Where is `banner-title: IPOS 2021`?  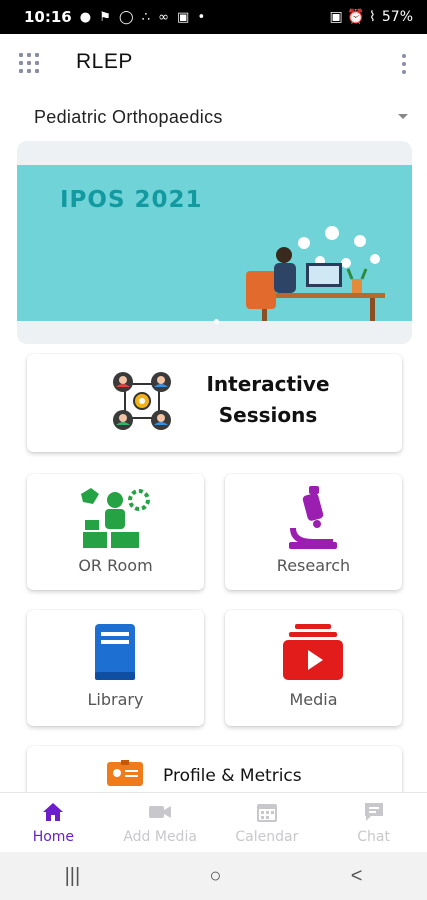
banner-title: IPOS 2021 is located at coordinates (131, 200).